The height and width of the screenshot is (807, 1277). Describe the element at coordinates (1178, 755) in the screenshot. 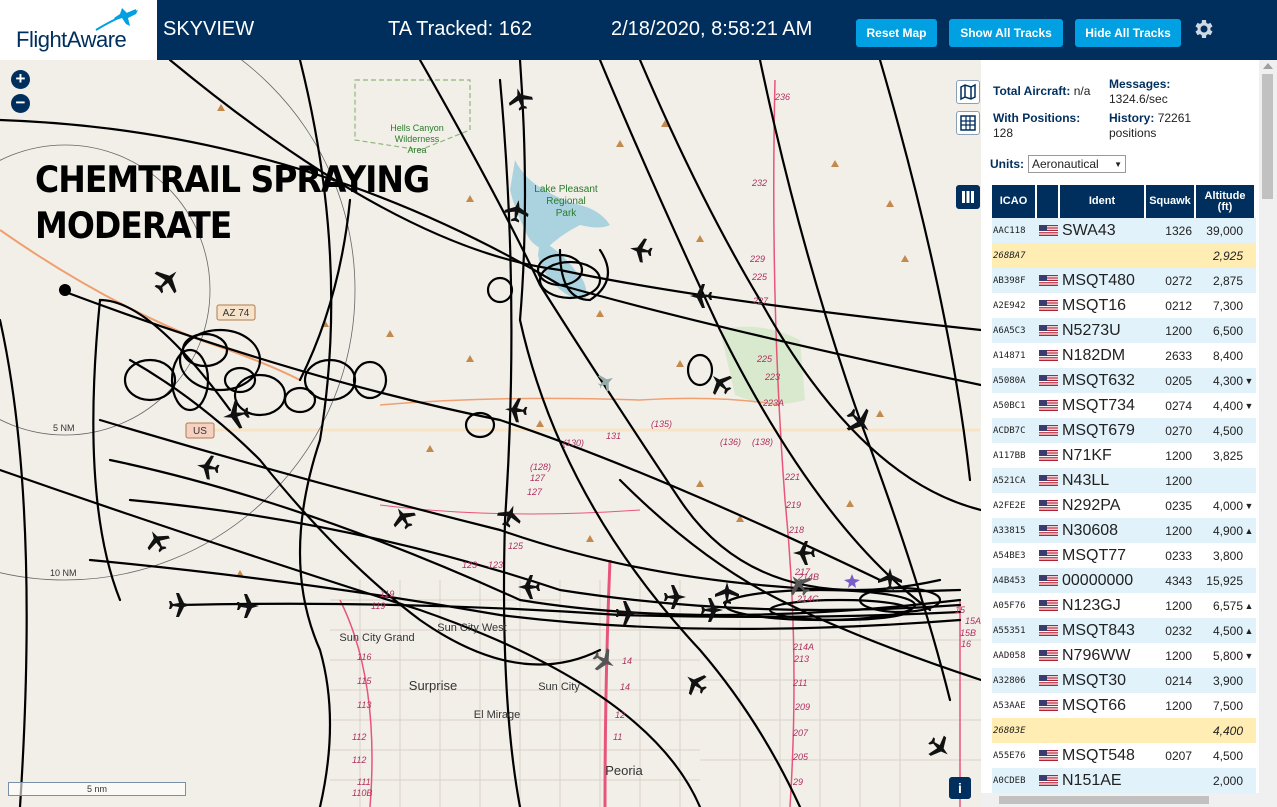

I see `cell-squawk: 0207` at that location.